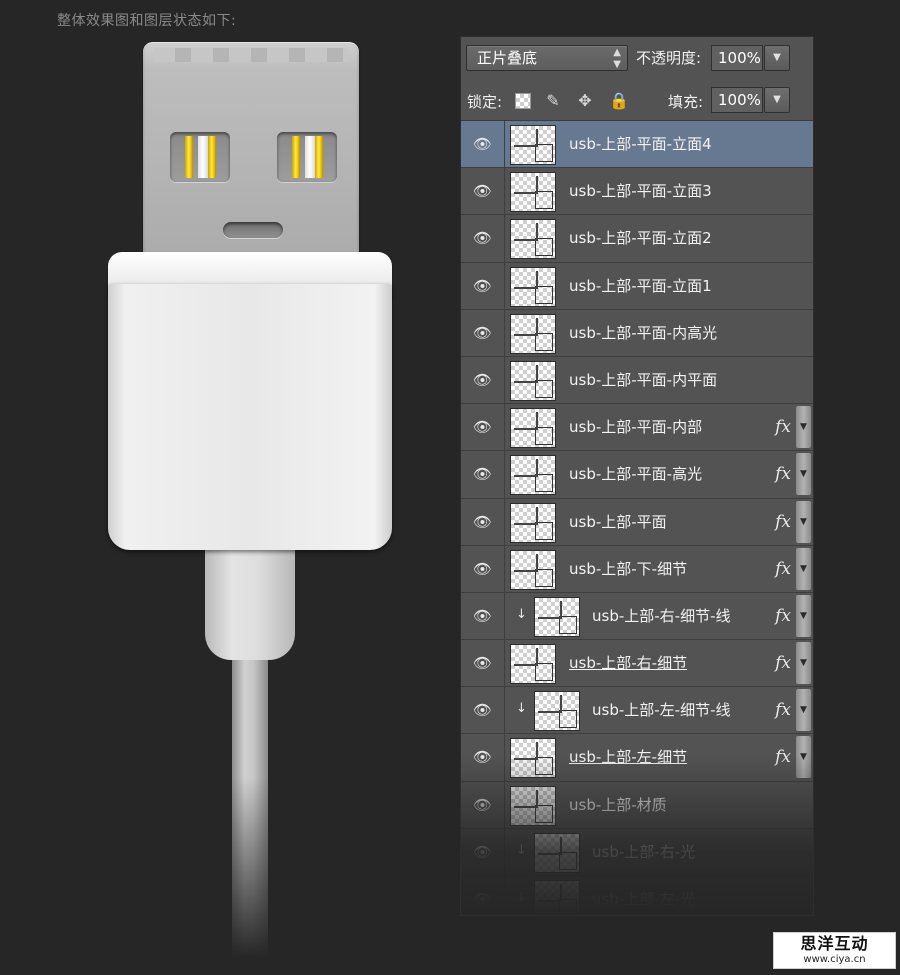 The height and width of the screenshot is (975, 900). What do you see at coordinates (777, 100) in the screenshot?
I see `fill-dropdown-button: ▼` at bounding box center [777, 100].